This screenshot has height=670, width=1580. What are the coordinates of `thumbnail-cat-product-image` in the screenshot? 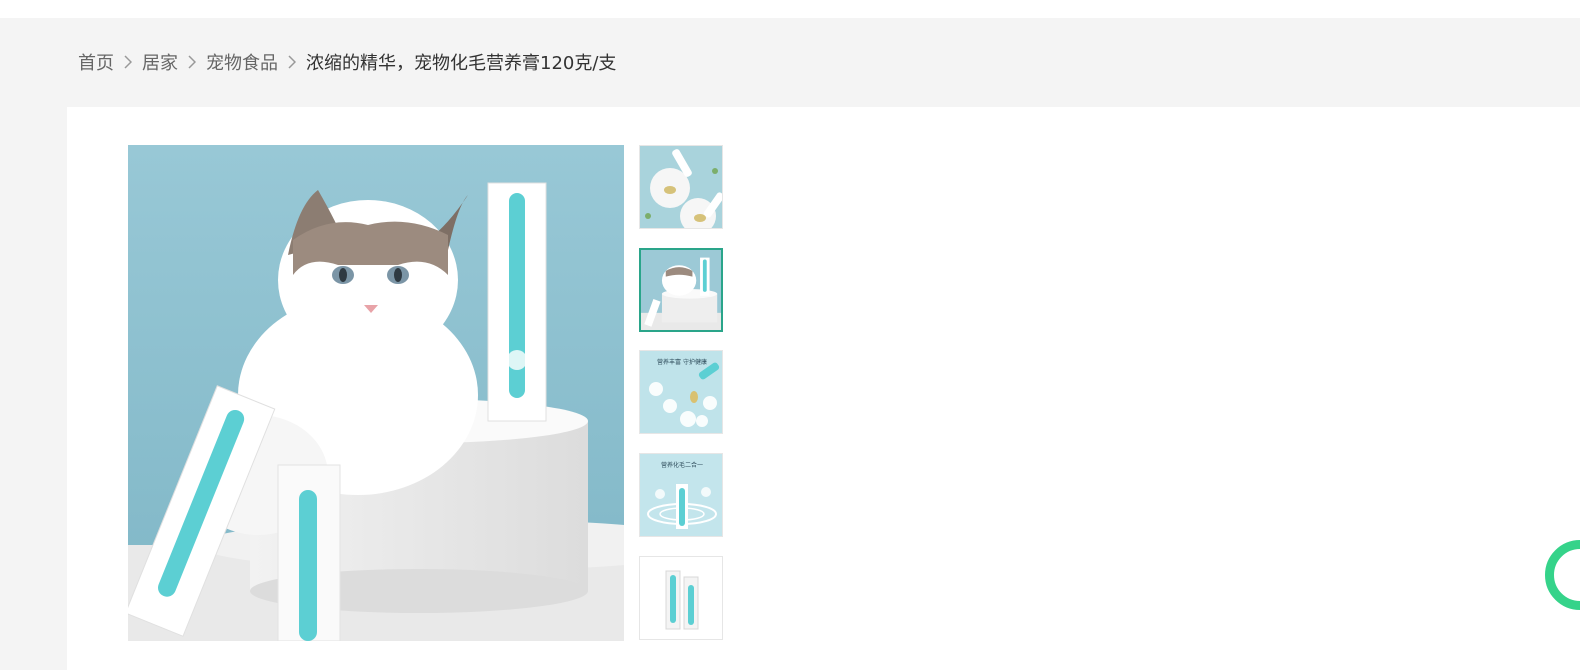 It's located at (681, 290).